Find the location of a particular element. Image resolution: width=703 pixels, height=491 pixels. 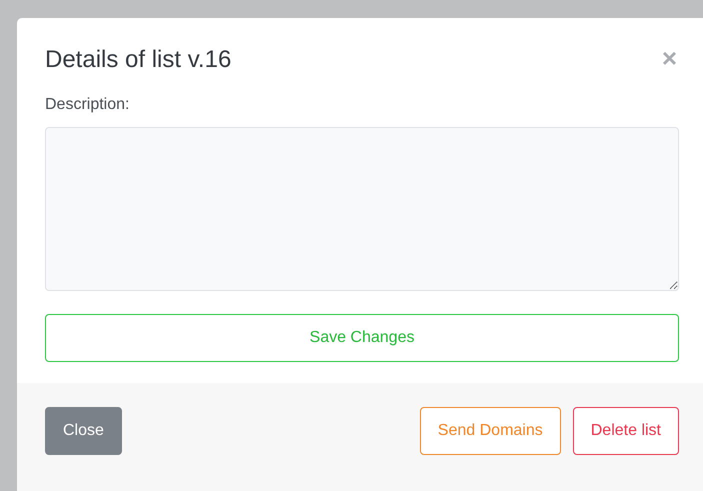

close-button: × is located at coordinates (669, 58).